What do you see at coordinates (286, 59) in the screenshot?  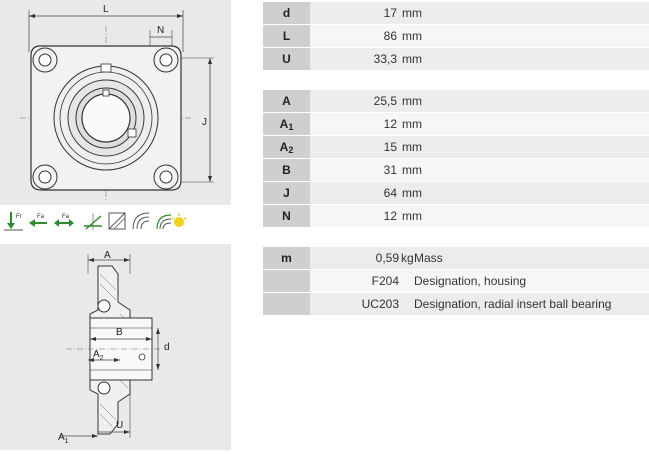 I see `spec-key: U` at bounding box center [286, 59].